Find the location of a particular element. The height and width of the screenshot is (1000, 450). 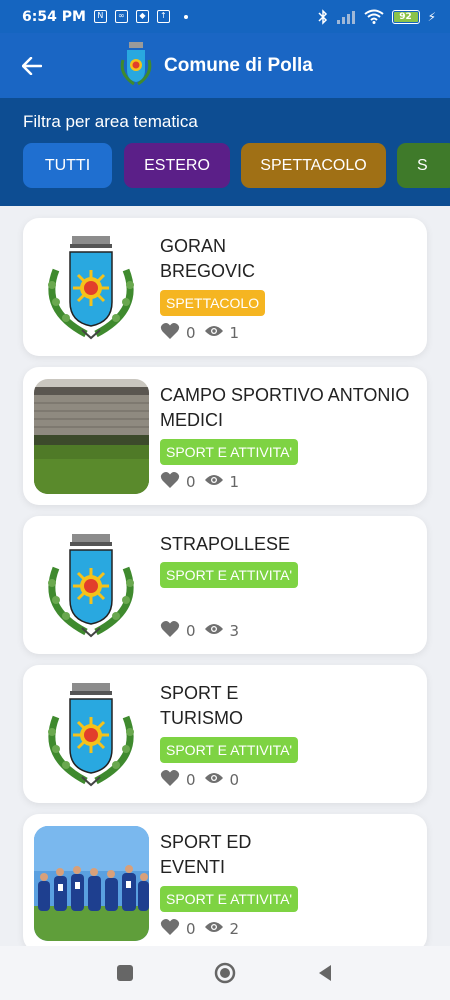

chip-label: S is located at coordinates (422, 165).